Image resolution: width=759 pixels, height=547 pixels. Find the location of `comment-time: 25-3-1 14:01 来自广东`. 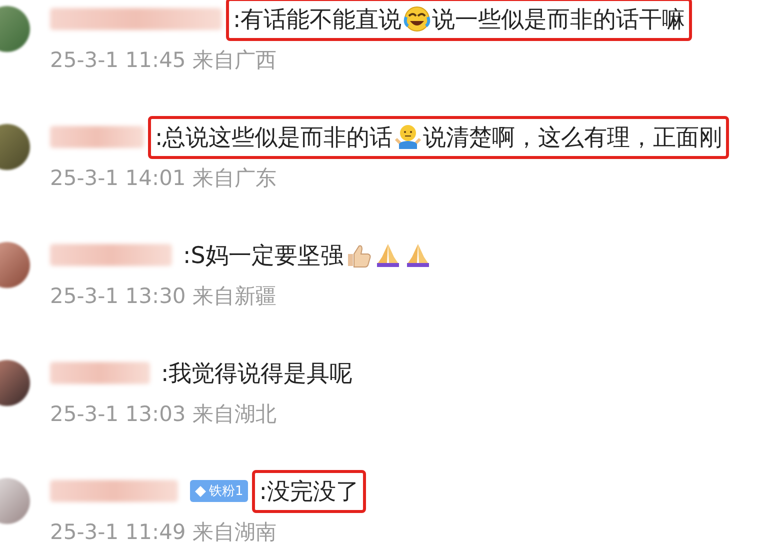

comment-time: 25-3-1 14:01 来自广东 is located at coordinates (164, 178).